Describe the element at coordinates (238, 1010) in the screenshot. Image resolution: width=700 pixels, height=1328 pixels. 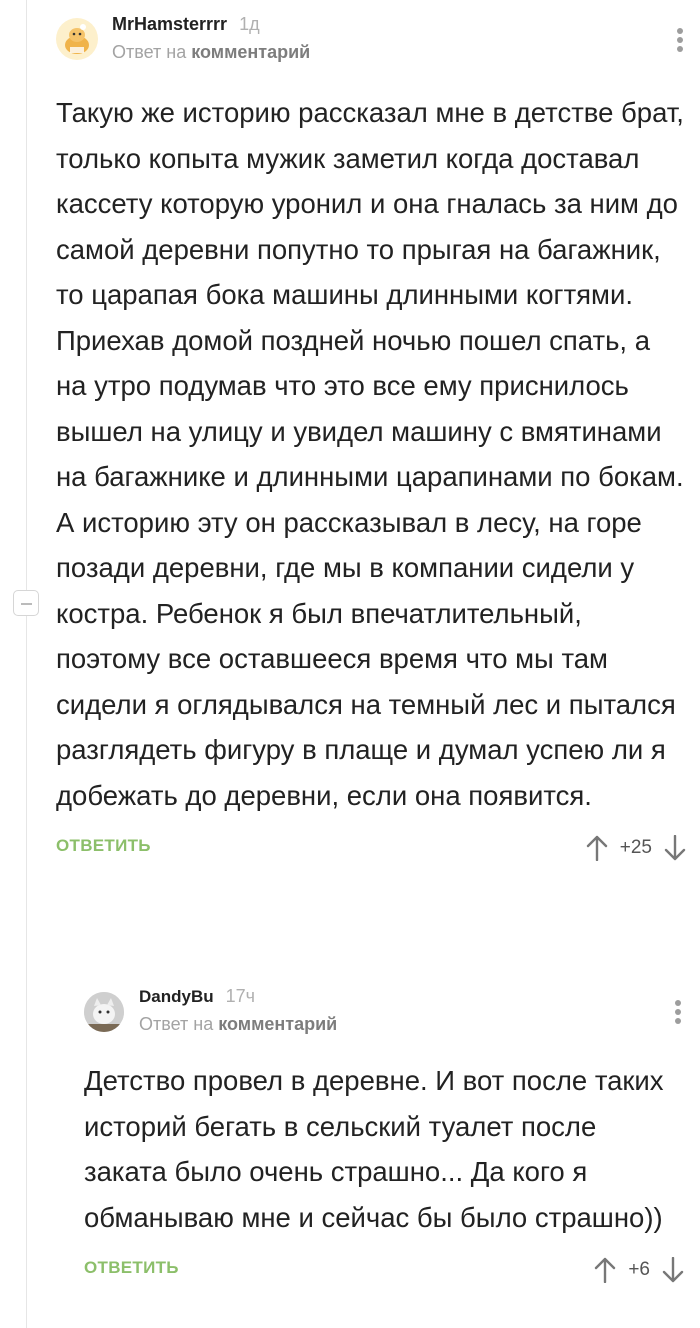
I see `comment-meta: DandyBu 17ч Ответ на комментарий` at that location.